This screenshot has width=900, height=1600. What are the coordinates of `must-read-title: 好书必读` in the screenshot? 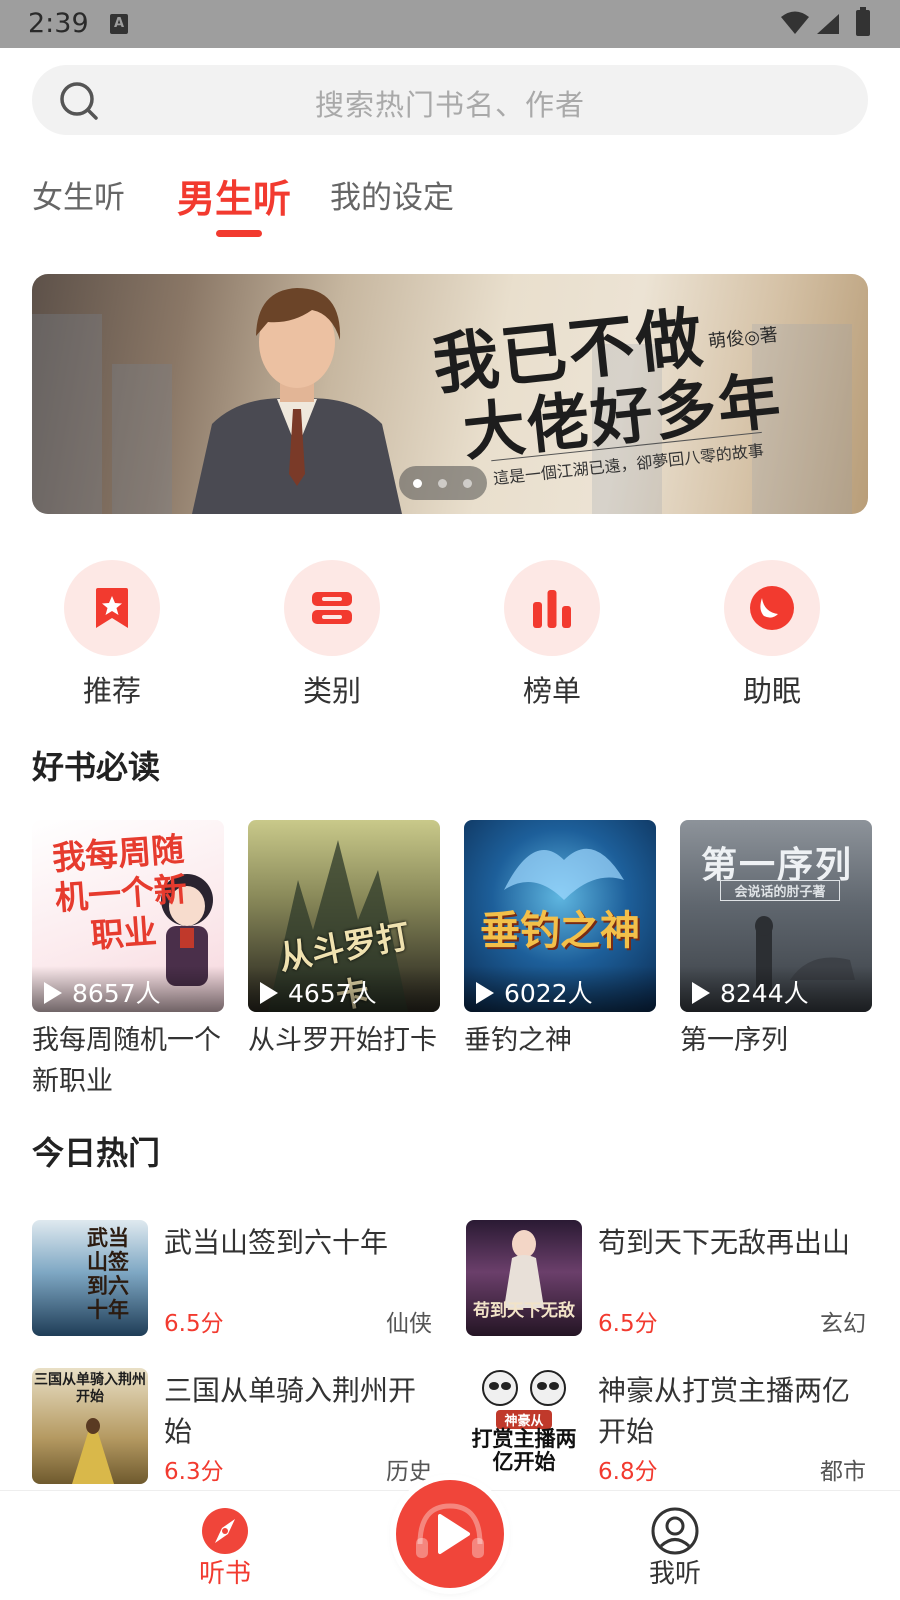 It's located at (96, 767).